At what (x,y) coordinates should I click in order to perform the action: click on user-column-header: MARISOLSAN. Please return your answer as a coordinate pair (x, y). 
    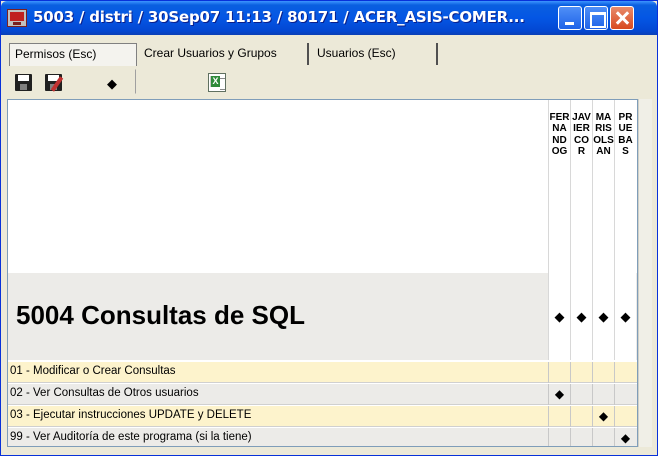
    Looking at the image, I should click on (603, 186).